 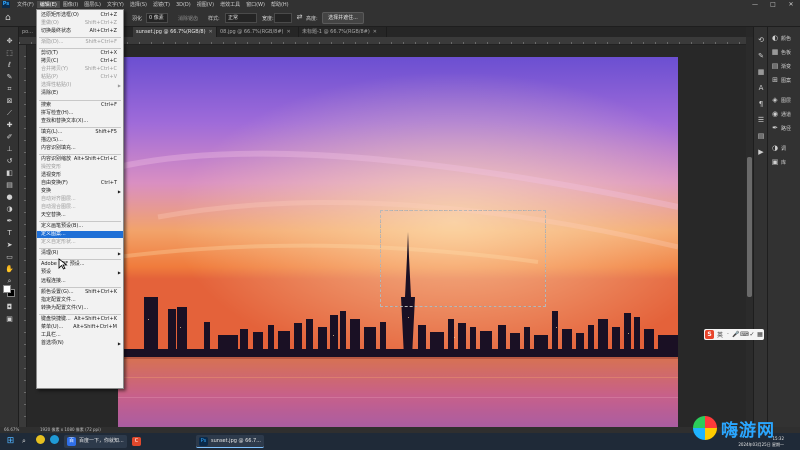 I want to click on path-select-tool-icon: ➤, so click(x=9, y=245).